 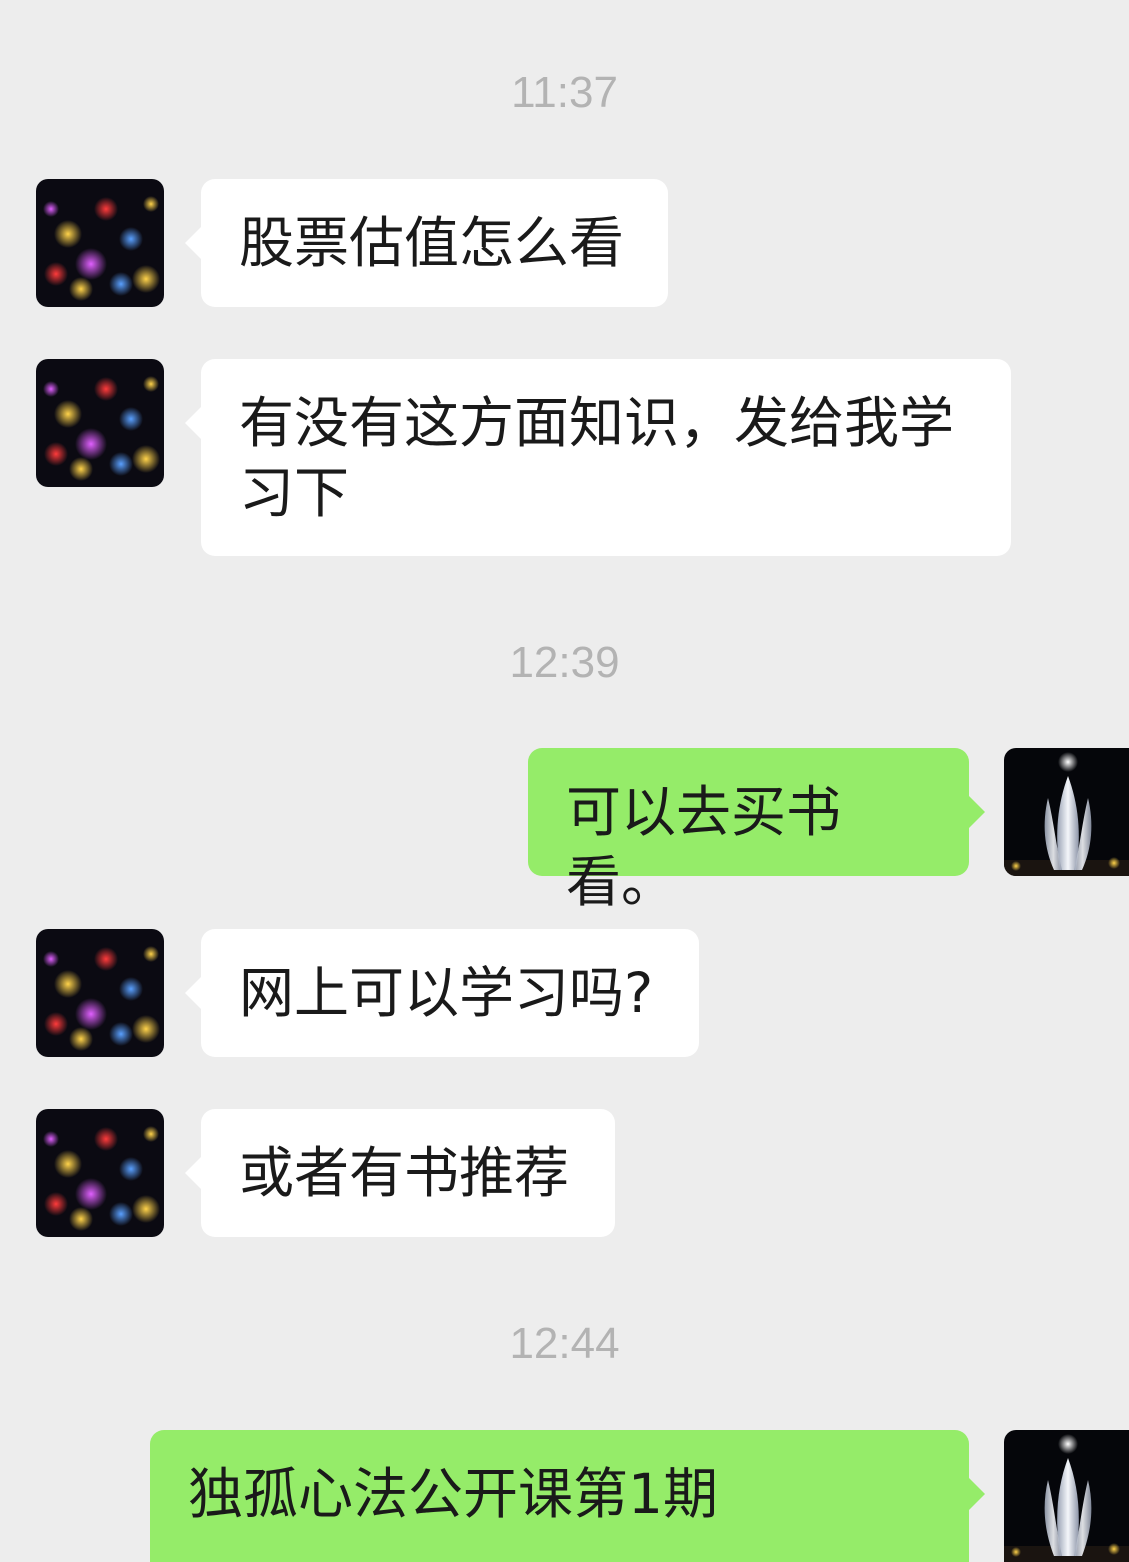 What do you see at coordinates (432, 243) in the screenshot?
I see `message-text: 股票估值怎么看` at bounding box center [432, 243].